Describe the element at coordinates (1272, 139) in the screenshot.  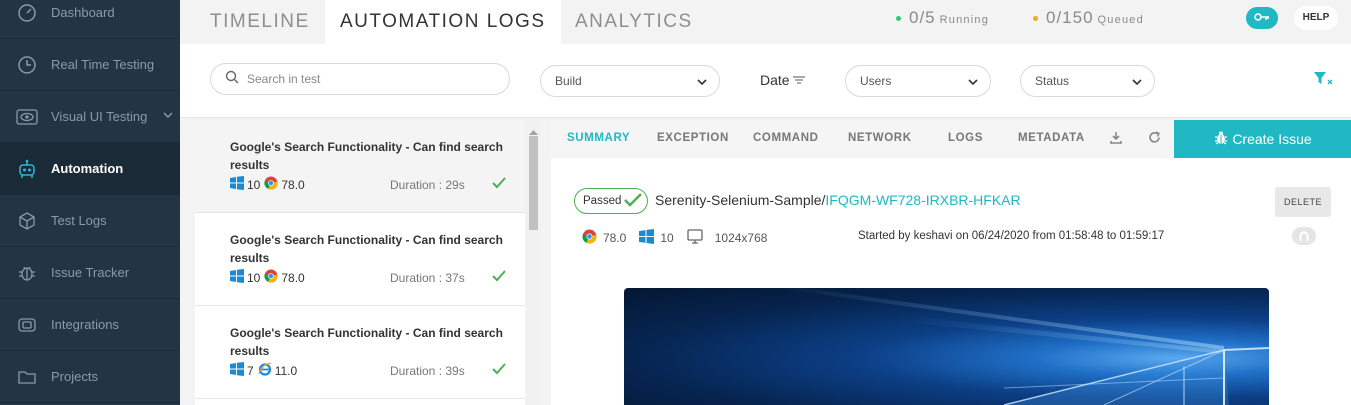
I see `create-issue-label: Create Issue` at that location.